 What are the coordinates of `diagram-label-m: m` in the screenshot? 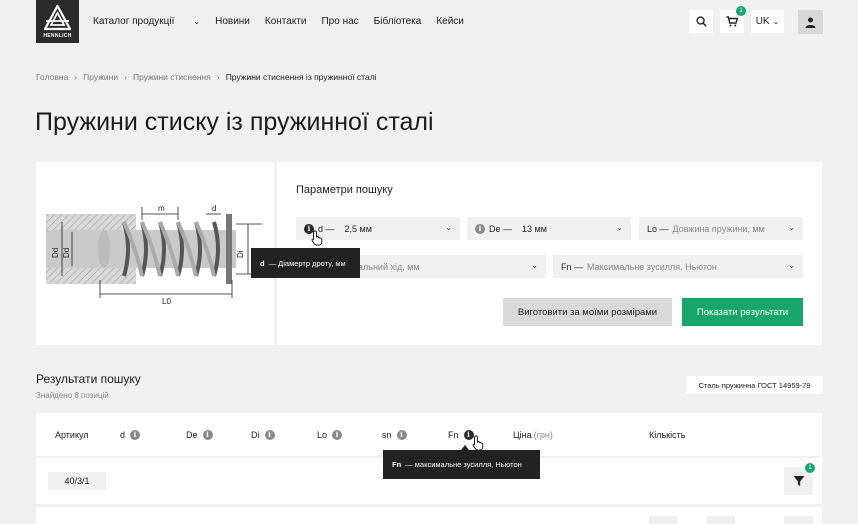 It's located at (161, 208).